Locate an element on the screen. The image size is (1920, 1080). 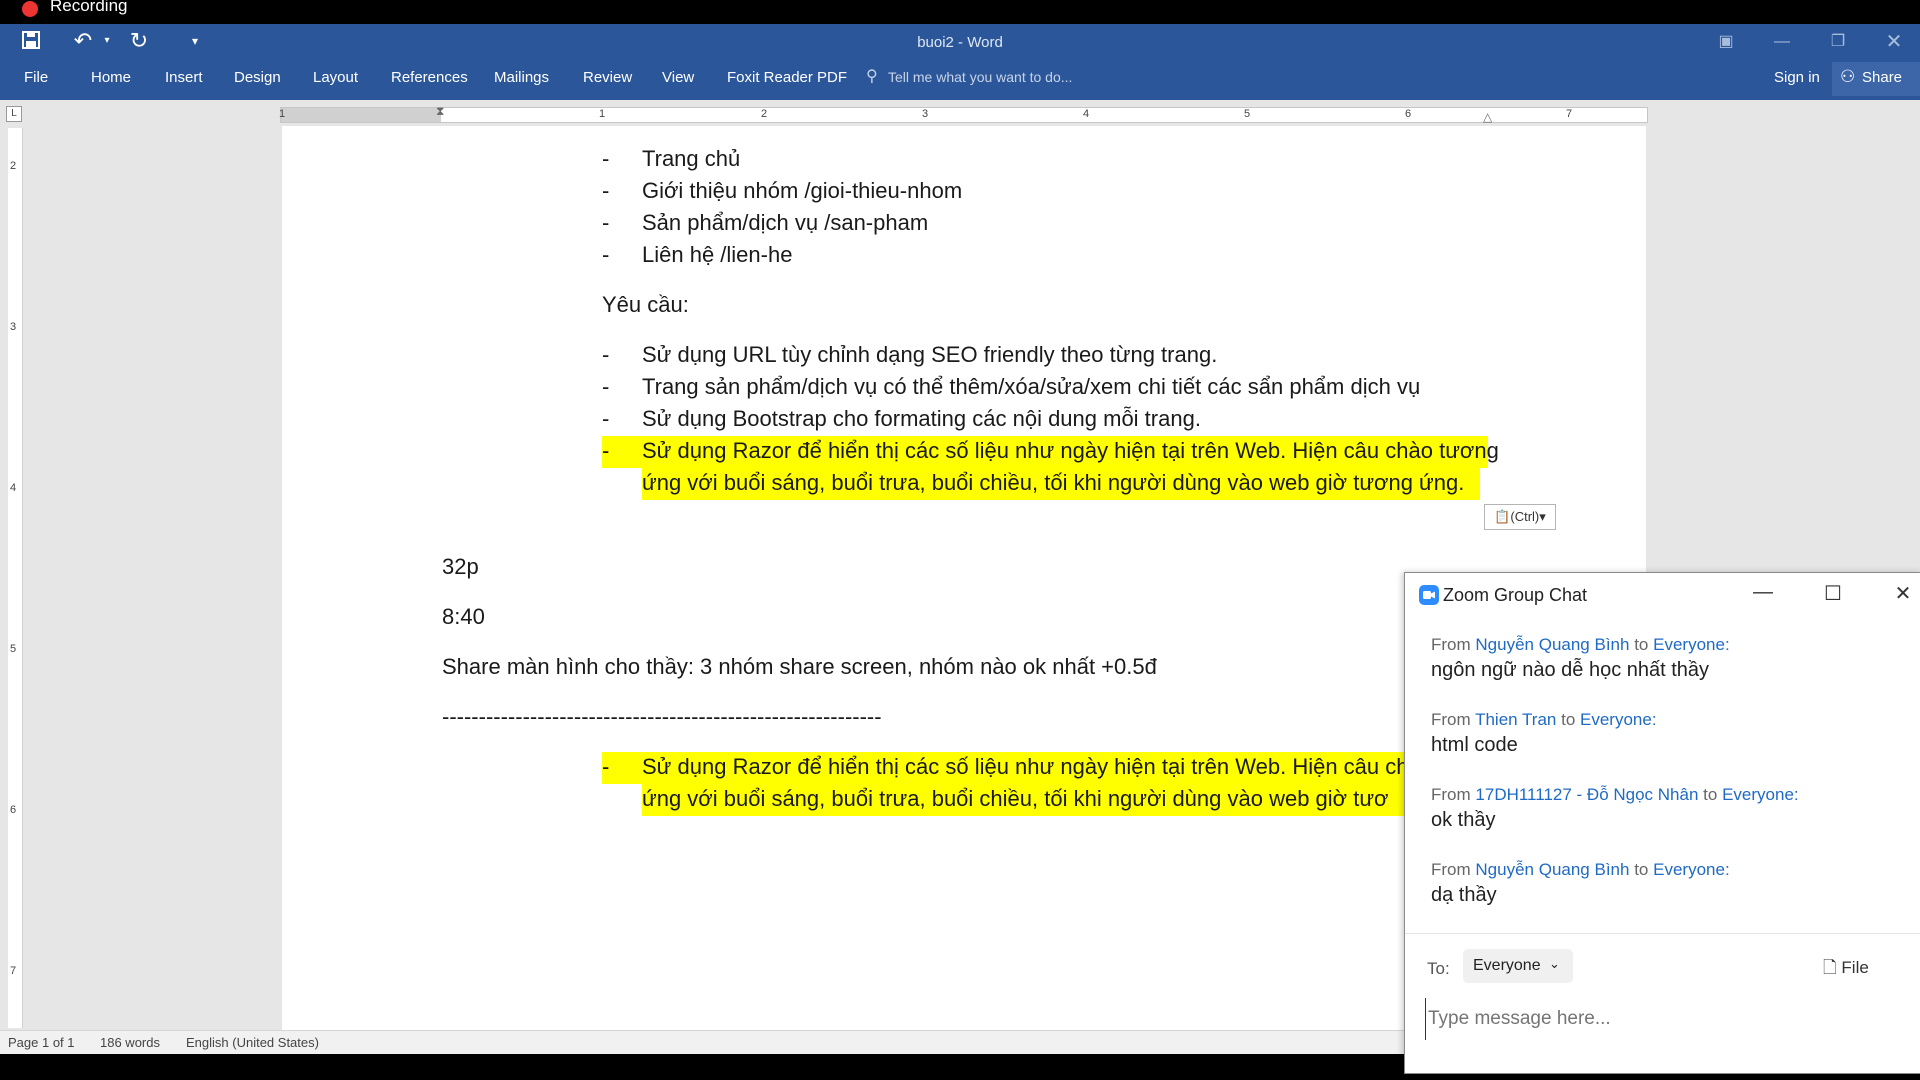
list-item: Giới thiệu nhóm /gioi-thieu-nhom is located at coordinates (802, 190).